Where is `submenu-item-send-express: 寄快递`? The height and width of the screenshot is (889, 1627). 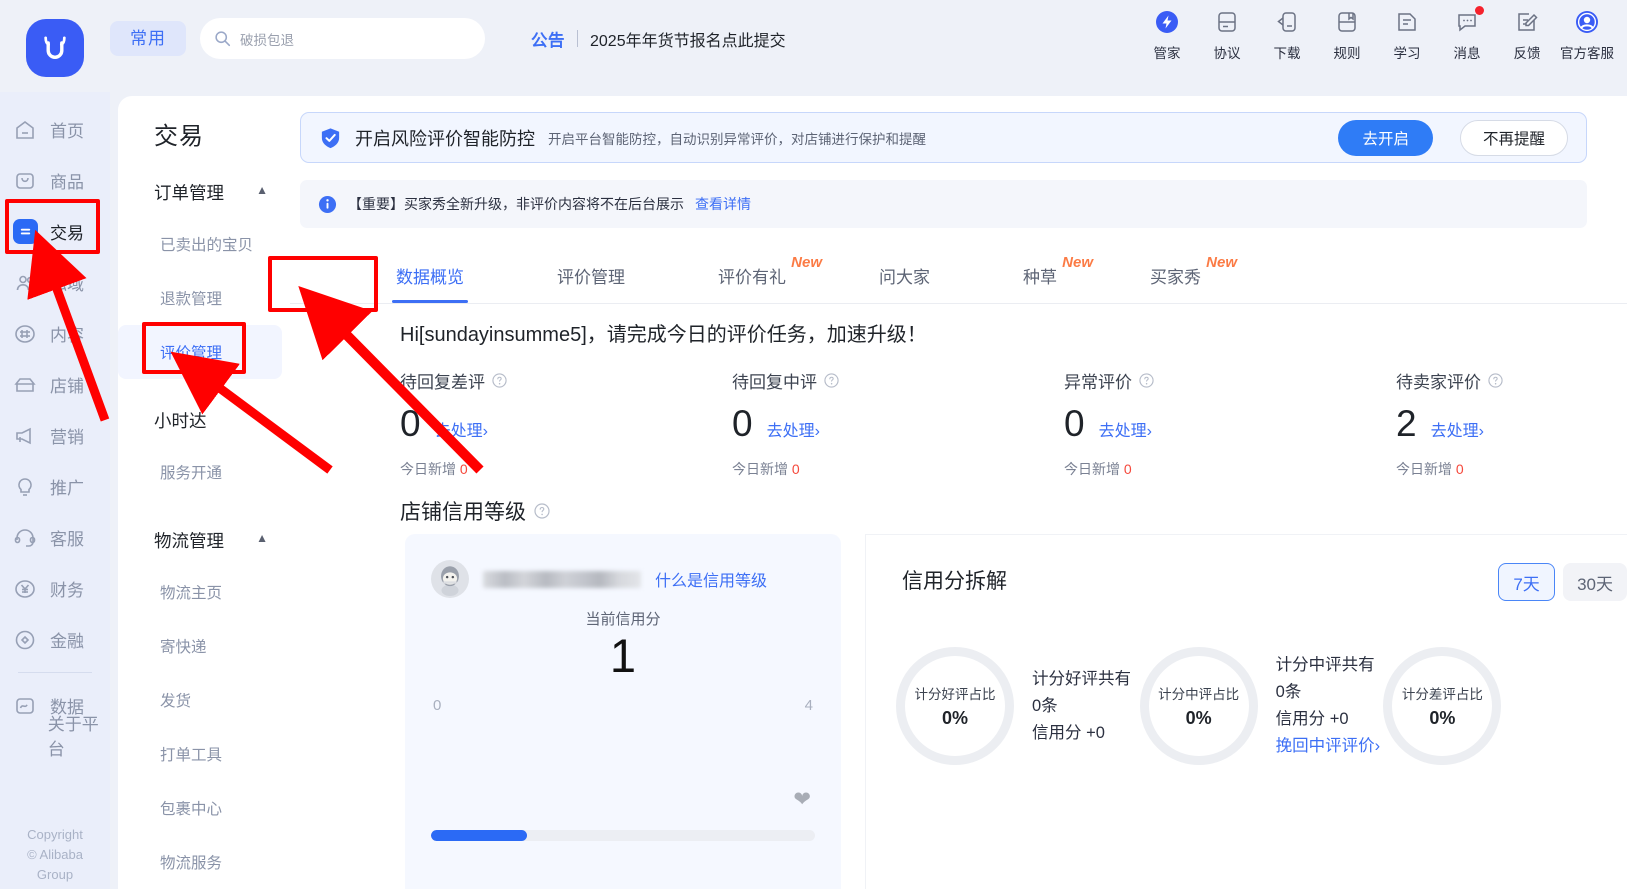
submenu-item-send-express: 寄快递 is located at coordinates (204, 646).